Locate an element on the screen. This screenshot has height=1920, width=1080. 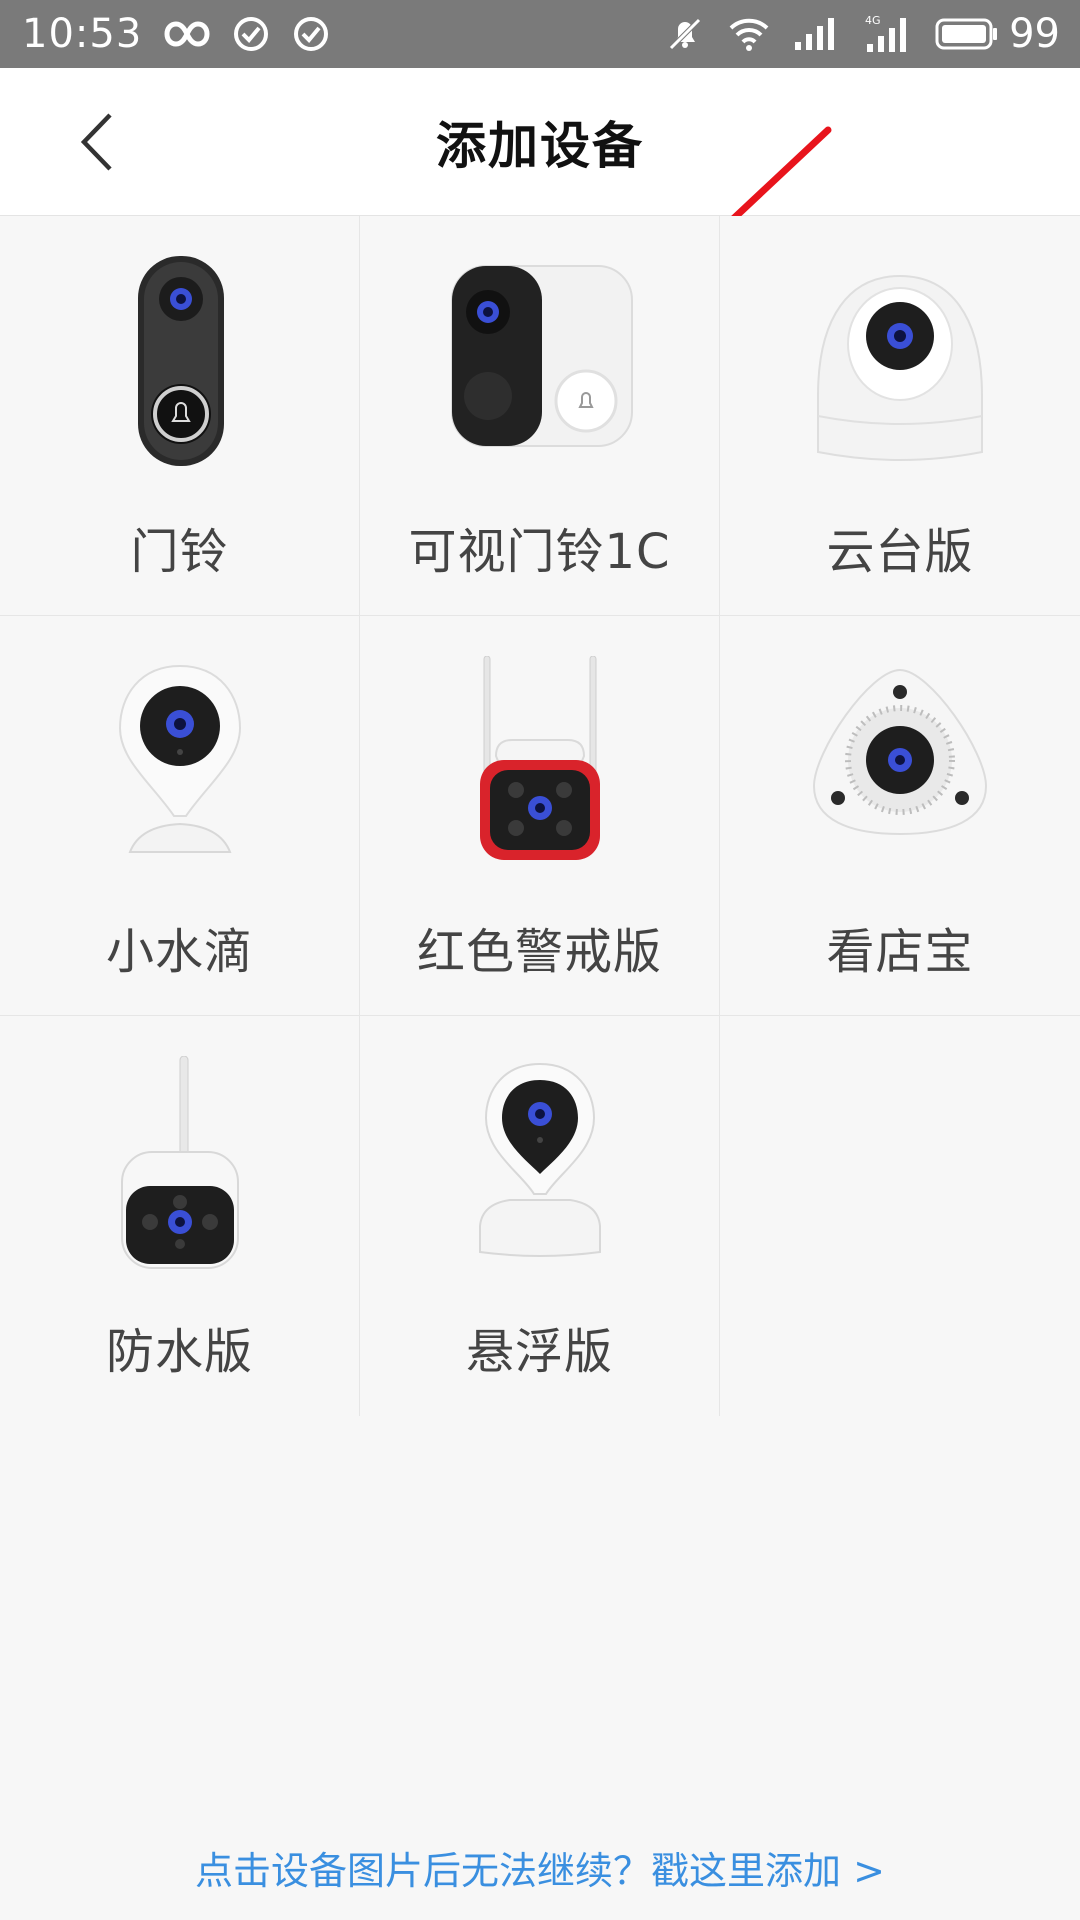
floating-camera-icon is located at coordinates (540, 1166).